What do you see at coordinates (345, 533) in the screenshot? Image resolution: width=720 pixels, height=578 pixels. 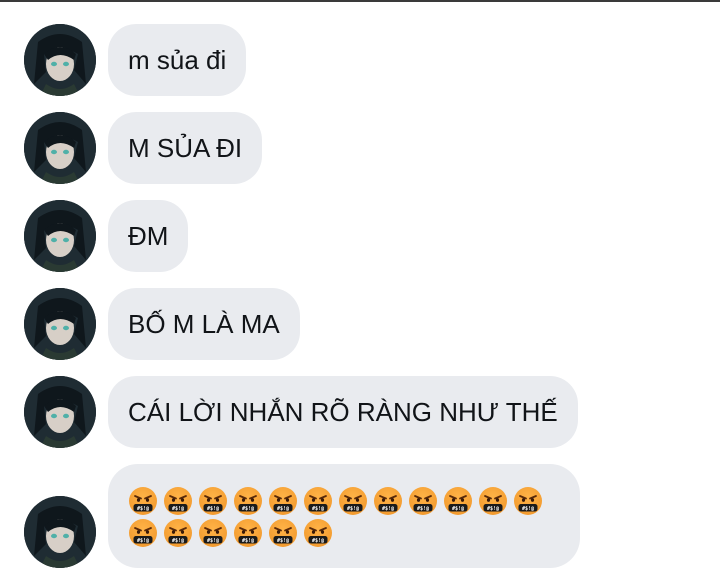 I see `emoji-row: #$!@ #$!@ #$!@ #$!@ #$!@ #$!@` at bounding box center [345, 533].